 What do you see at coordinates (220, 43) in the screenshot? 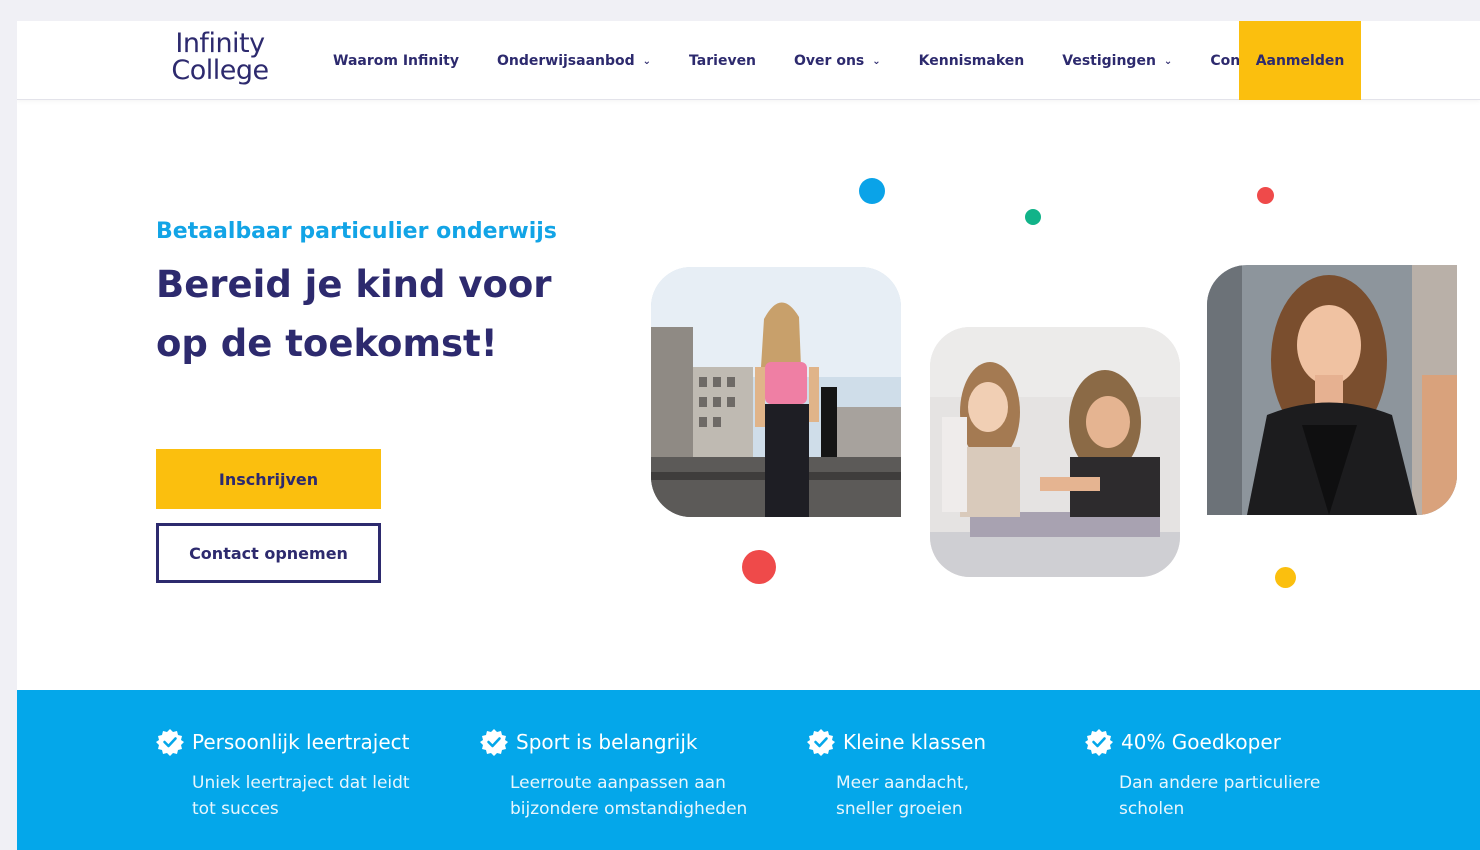
I see `logo-line1: Infinity` at bounding box center [220, 43].